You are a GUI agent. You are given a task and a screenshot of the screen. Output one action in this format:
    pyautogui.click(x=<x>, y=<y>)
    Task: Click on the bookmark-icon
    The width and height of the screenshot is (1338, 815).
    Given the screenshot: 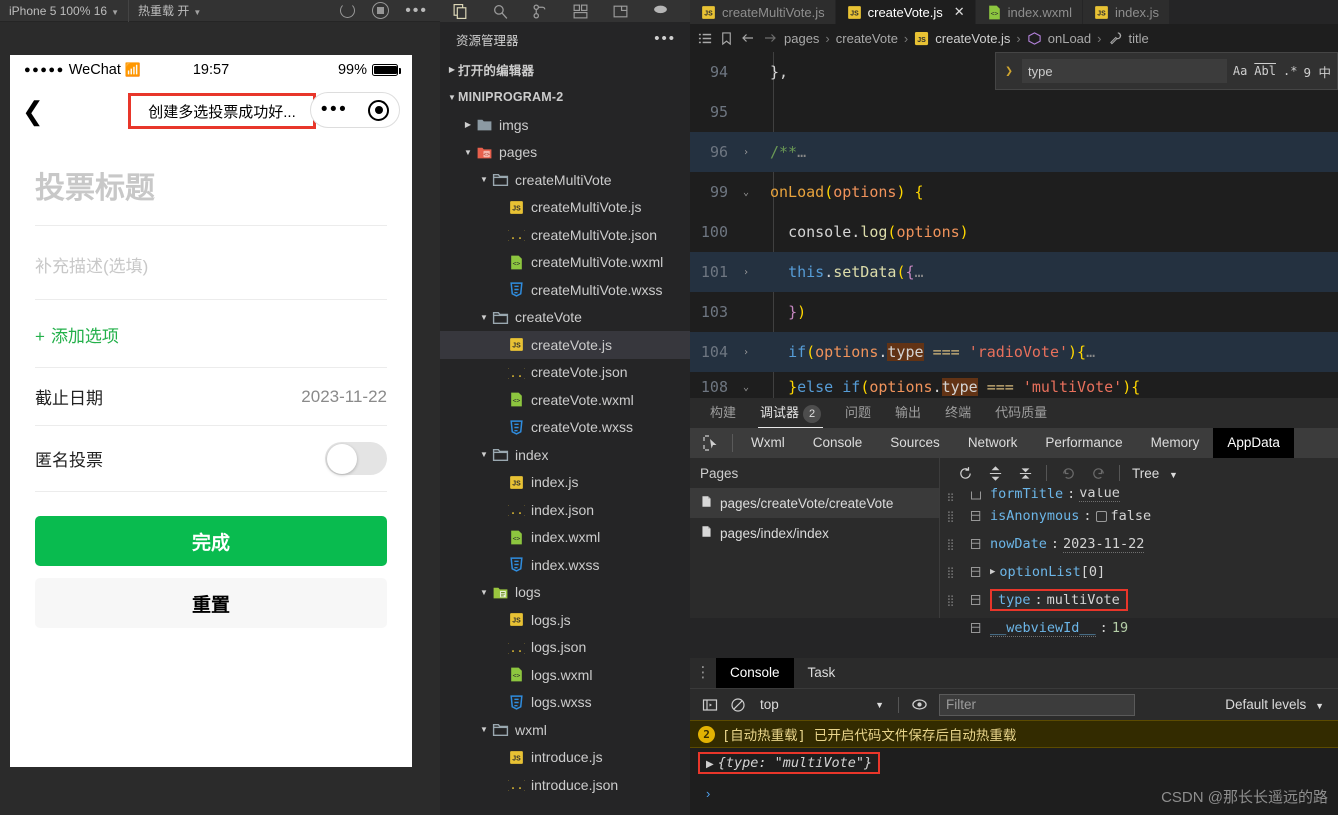 What is the action you would take?
    pyautogui.click(x=726, y=38)
    